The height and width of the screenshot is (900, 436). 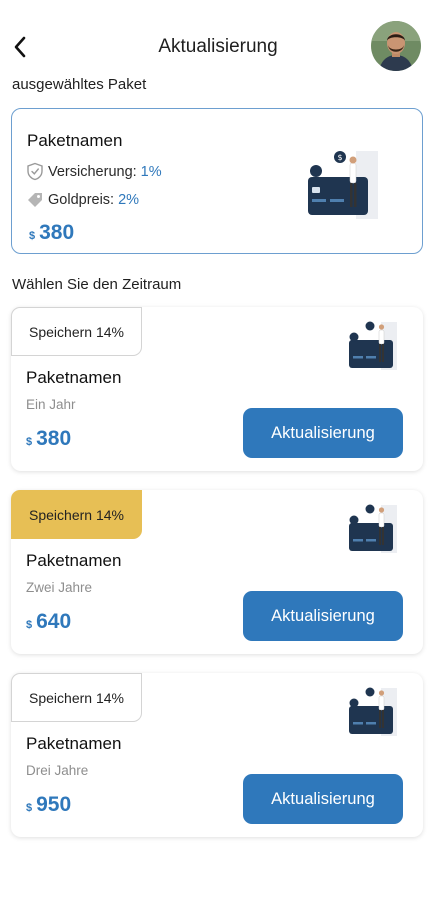 I want to click on payment-card-illustration-icon: $, so click(x=343, y=185).